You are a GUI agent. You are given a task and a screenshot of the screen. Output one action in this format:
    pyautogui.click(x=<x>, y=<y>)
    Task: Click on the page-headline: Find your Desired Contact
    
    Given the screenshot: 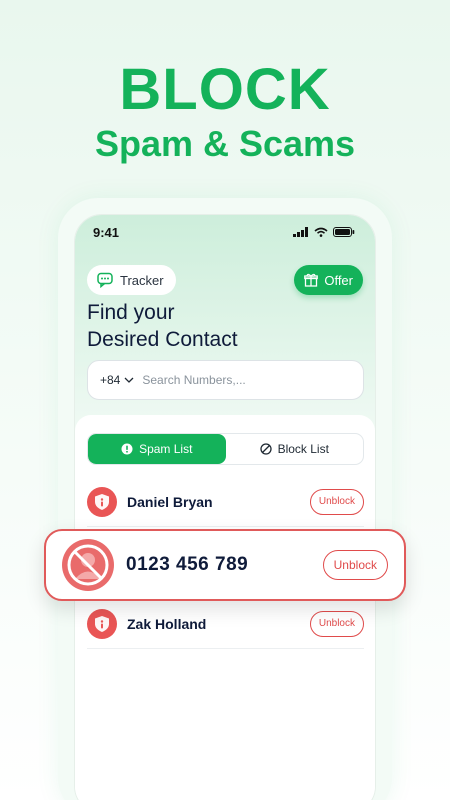 What is the action you would take?
    pyautogui.click(x=162, y=326)
    